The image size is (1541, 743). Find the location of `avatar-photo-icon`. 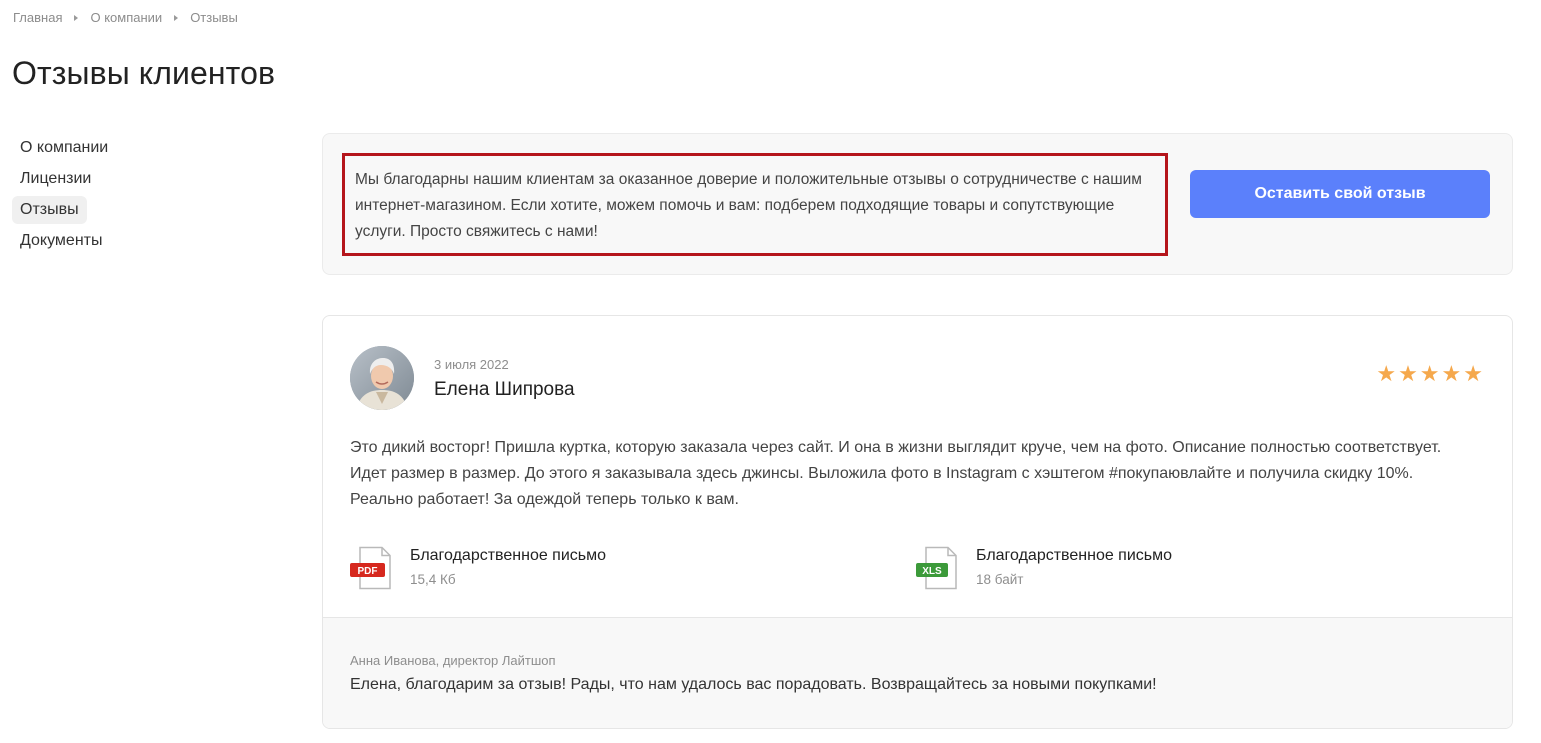

avatar-photo-icon is located at coordinates (382, 378).